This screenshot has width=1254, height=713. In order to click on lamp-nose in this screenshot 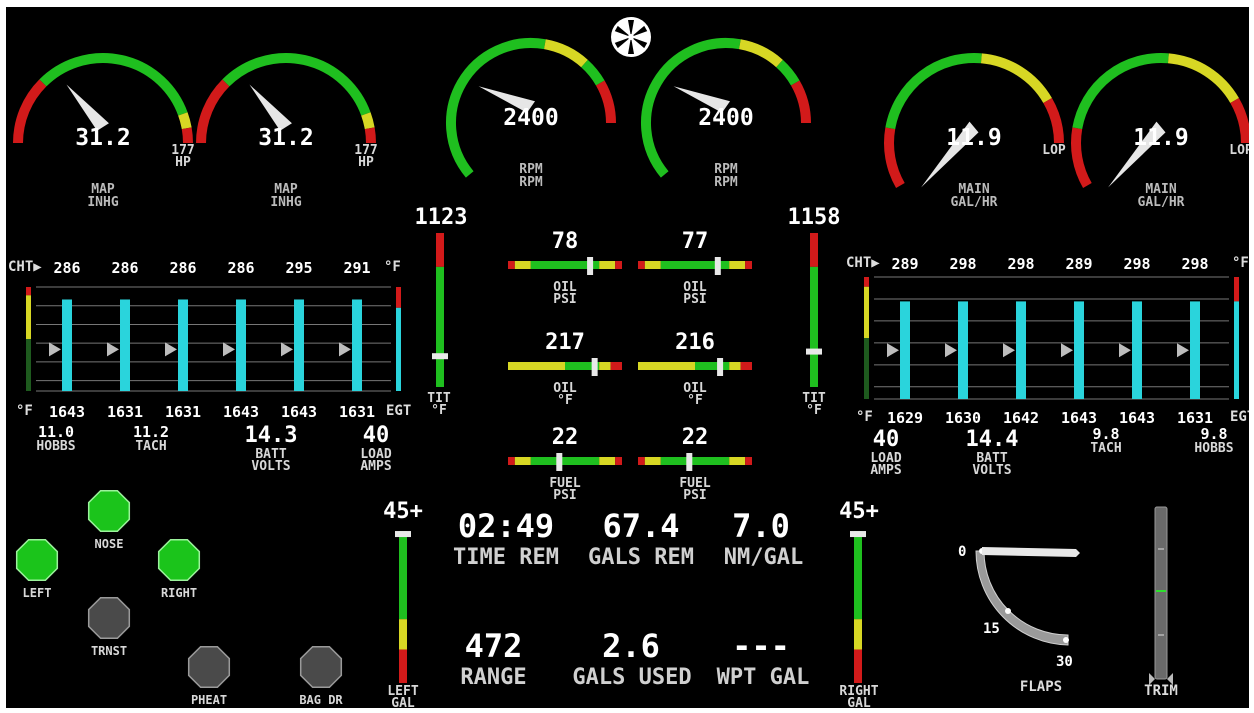, I will do `click(109, 511)`.